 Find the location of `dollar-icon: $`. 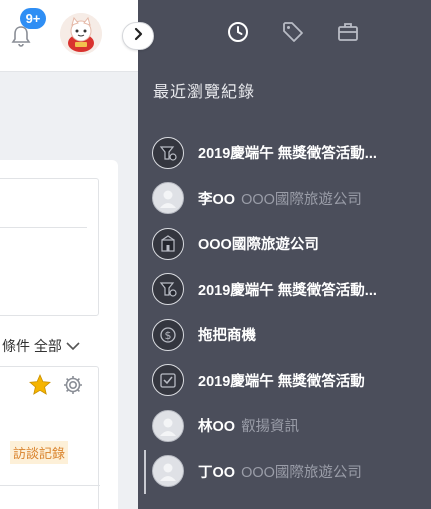

dollar-icon: $ is located at coordinates (168, 334).